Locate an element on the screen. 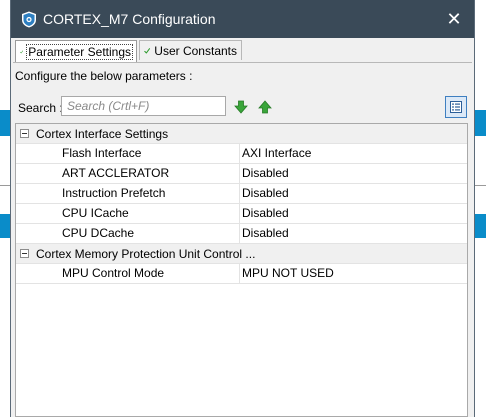 The width and height of the screenshot is (486, 417). table-row: CPU ICache Disabled is located at coordinates (241, 214).